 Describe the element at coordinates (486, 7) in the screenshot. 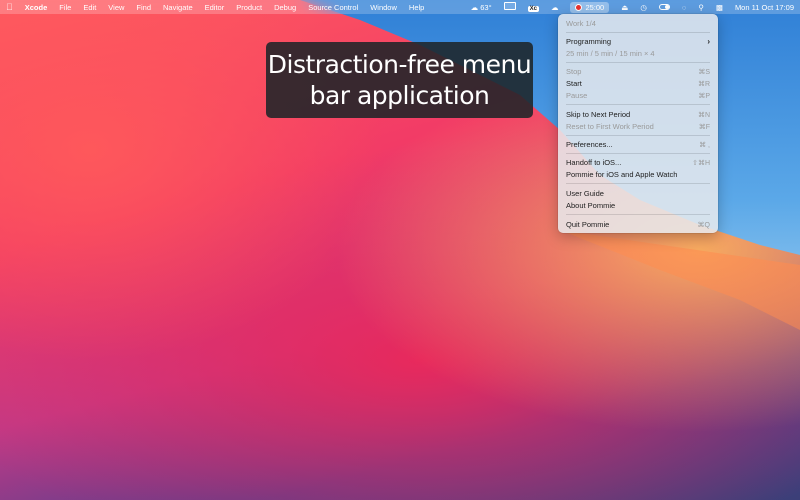

I see `weather-temp: 63°` at that location.